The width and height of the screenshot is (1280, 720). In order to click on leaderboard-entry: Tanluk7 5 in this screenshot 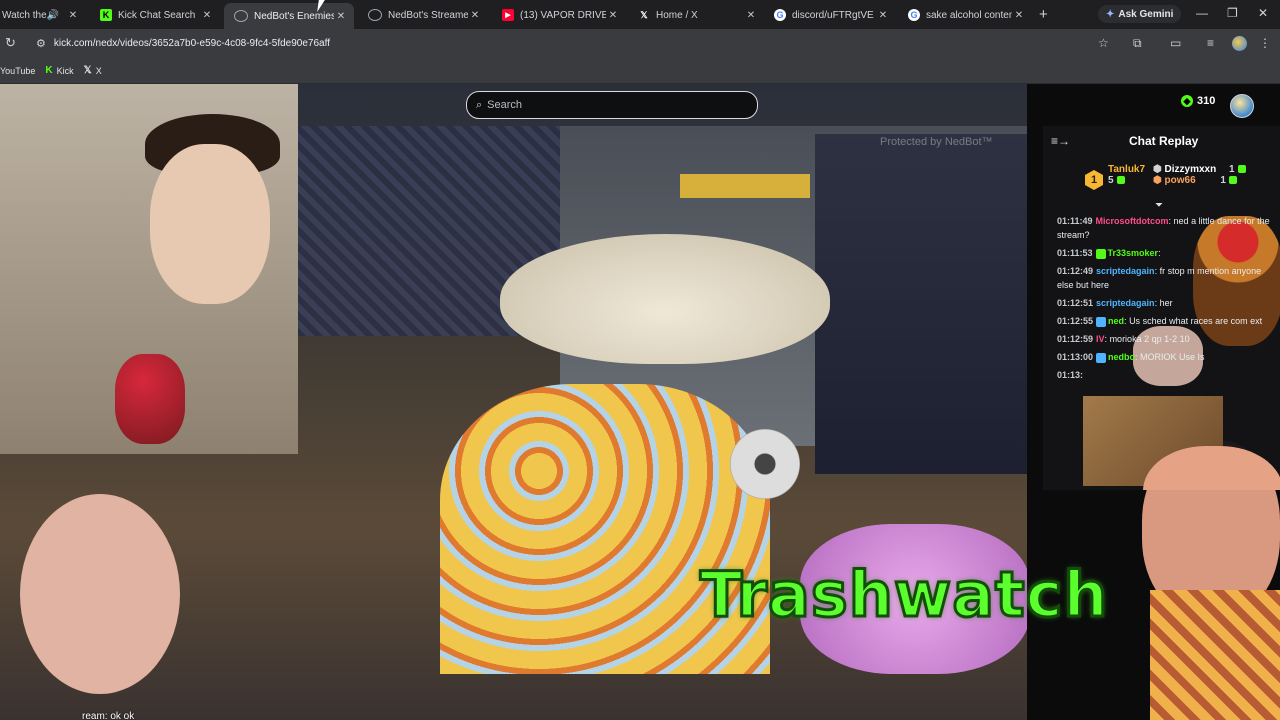, I will do `click(1126, 175)`.